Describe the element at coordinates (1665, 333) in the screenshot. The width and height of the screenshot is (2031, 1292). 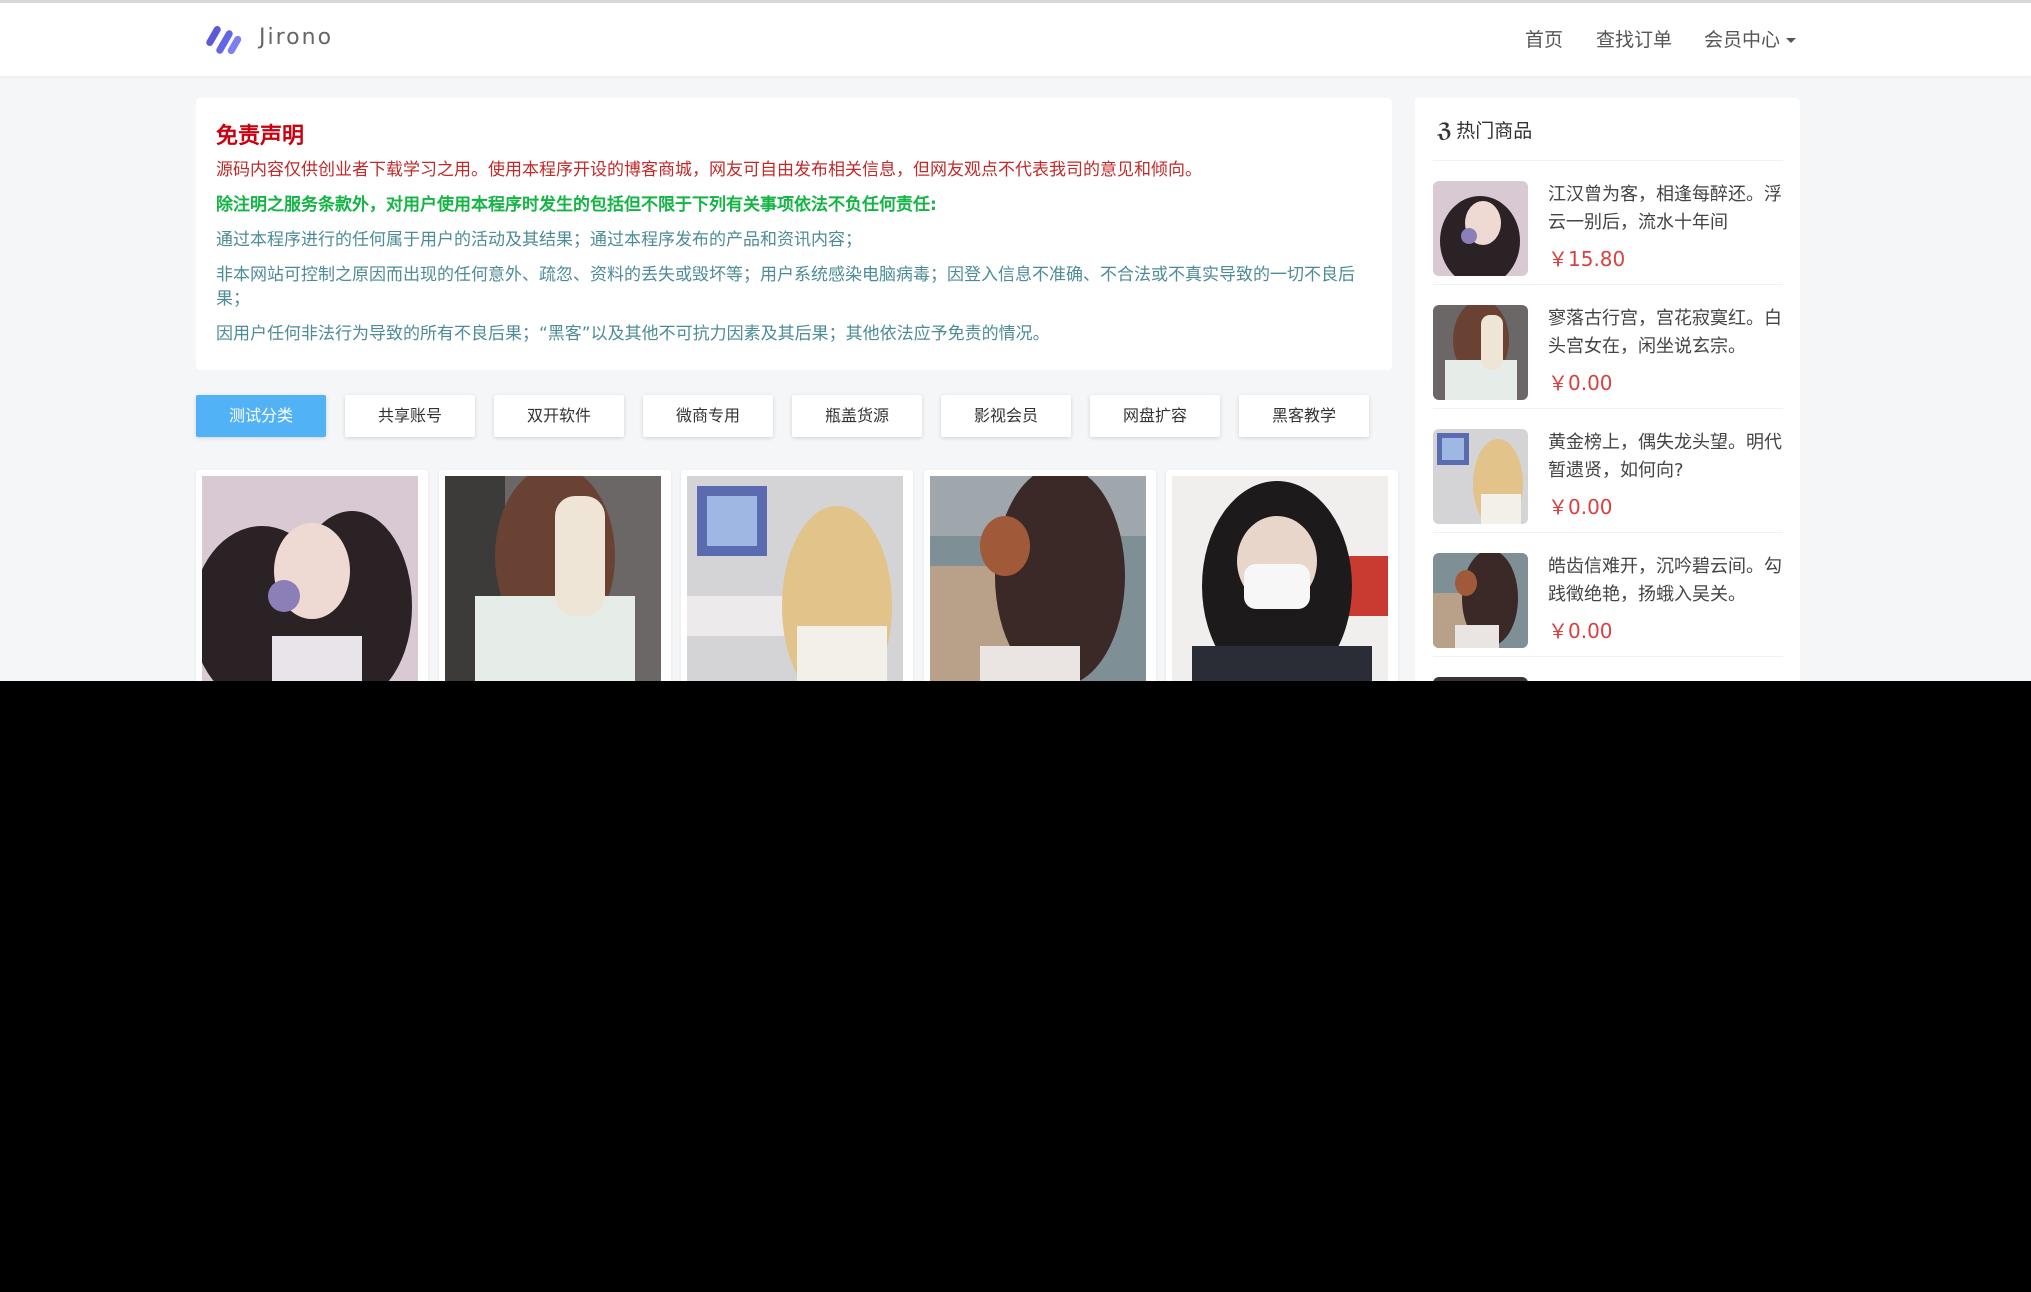
I see `hot-product-name: 寥落古行宫，宫花寂寞红。白头宫女在，闲坐说玄宗。` at that location.